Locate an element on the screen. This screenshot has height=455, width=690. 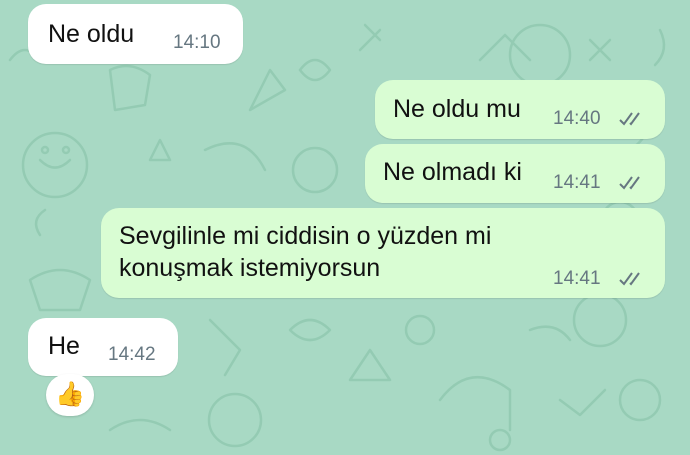
message-time: 14:42 is located at coordinates (132, 354).